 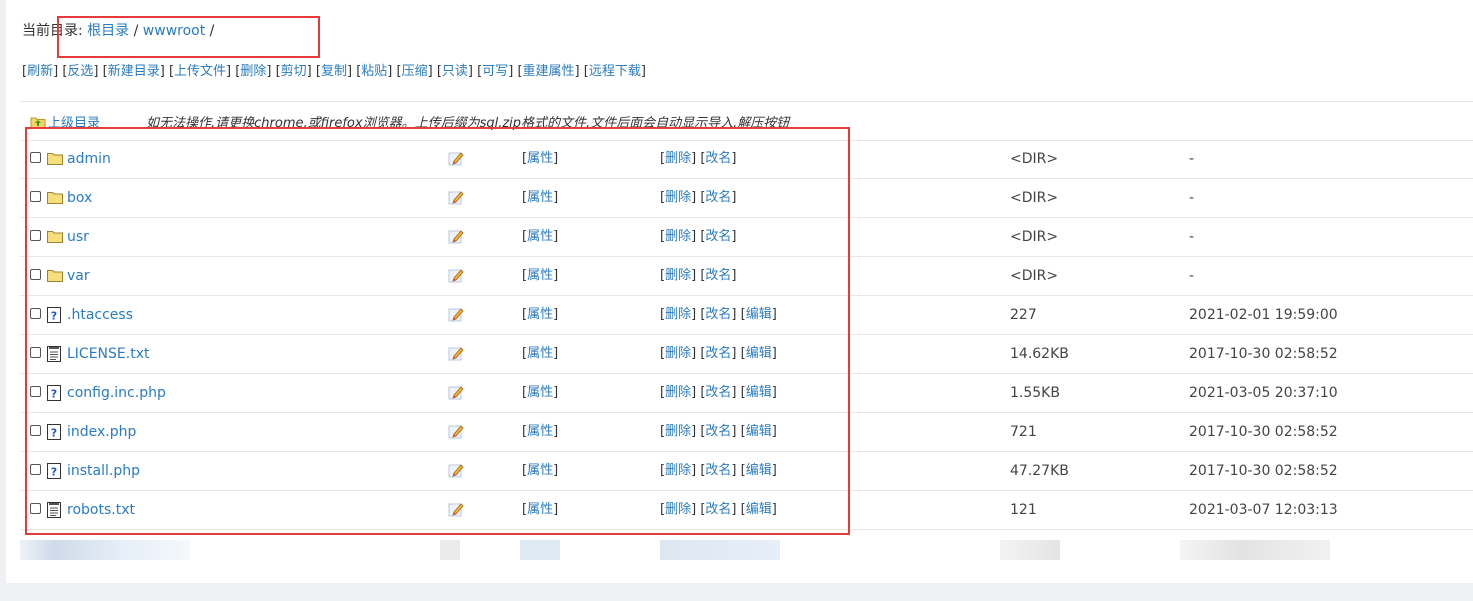 I want to click on blurred-row, so click(x=540, y=550).